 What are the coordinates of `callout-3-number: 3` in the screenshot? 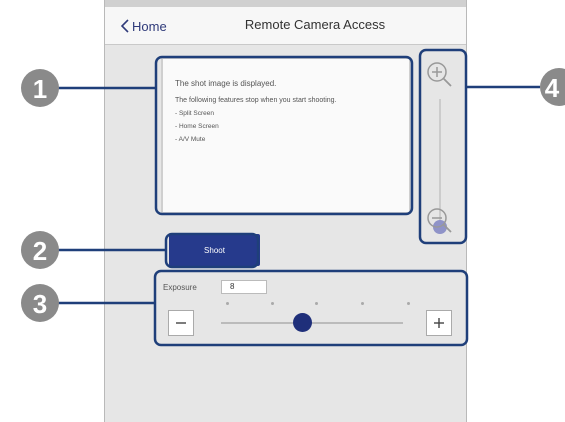 It's located at (40, 304).